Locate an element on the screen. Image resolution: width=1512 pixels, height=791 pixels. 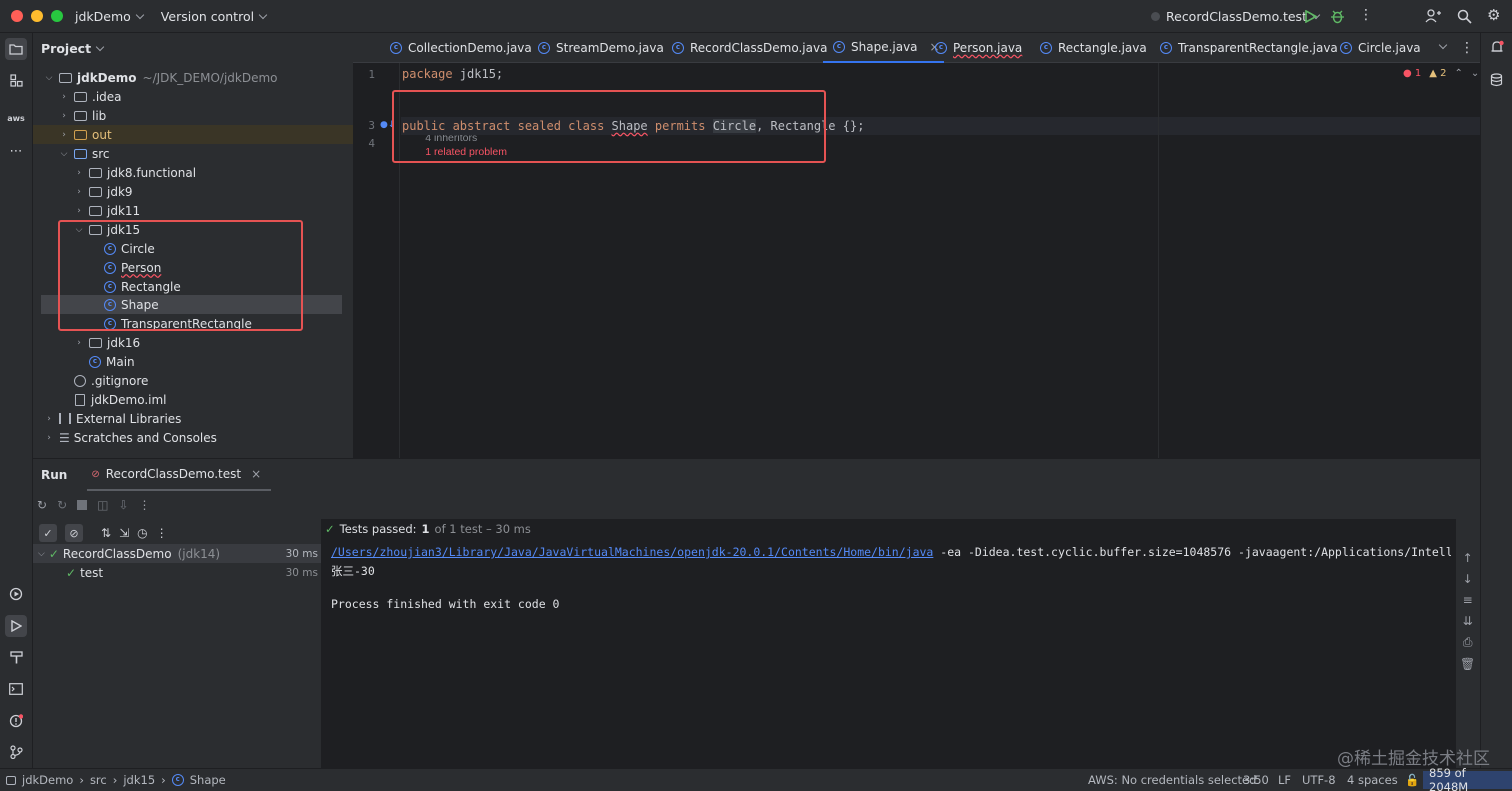
project-switcher: jdkDemo is located at coordinates (110, 16).